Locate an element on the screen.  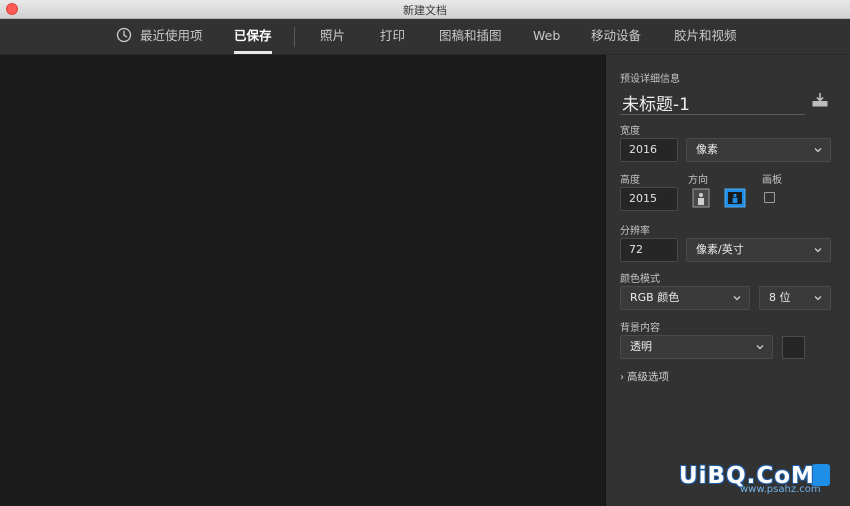
color-mode-value: RGB 颜色 is located at coordinates (655, 297).